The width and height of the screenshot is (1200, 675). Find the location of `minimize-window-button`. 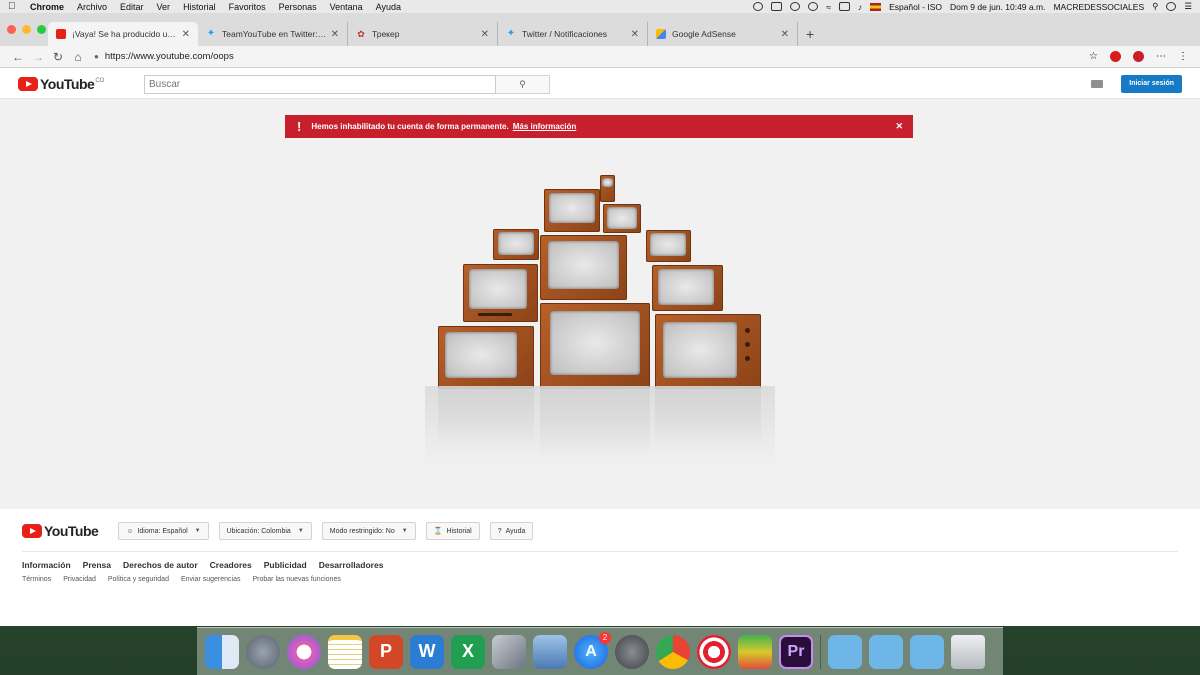

minimize-window-button is located at coordinates (26, 29).